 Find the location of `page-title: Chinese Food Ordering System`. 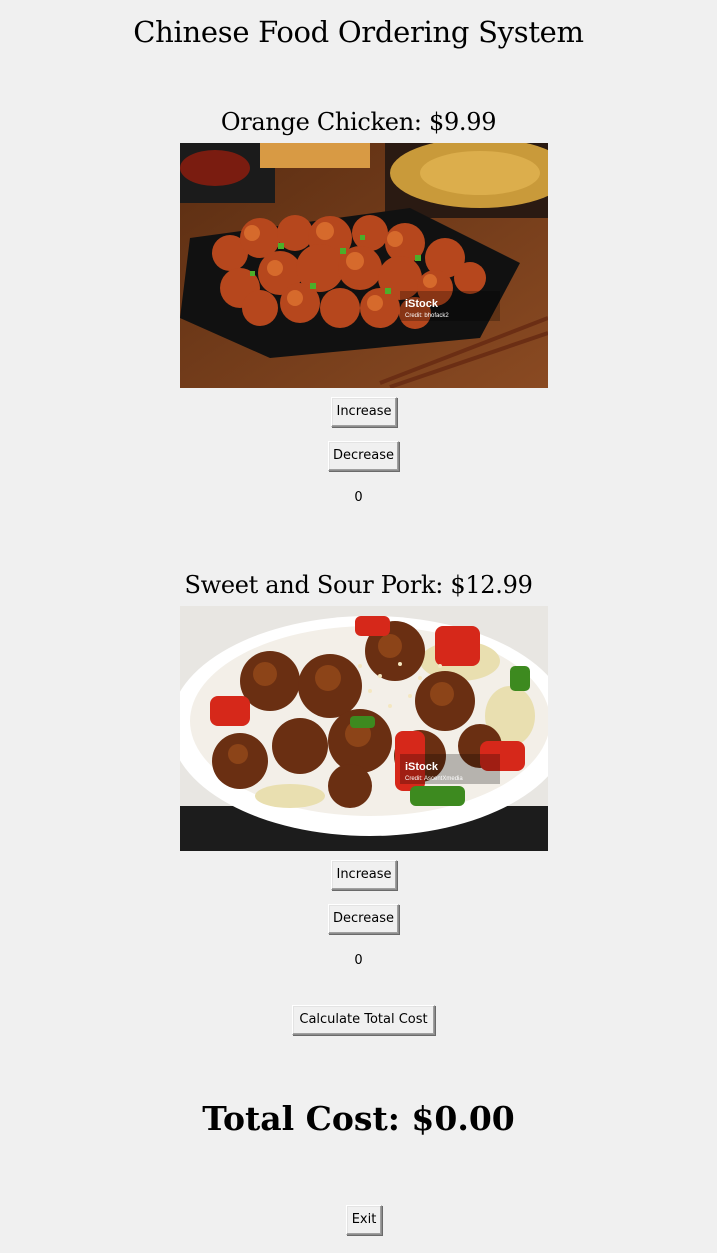

page-title: Chinese Food Ordering System is located at coordinates (358, 32).